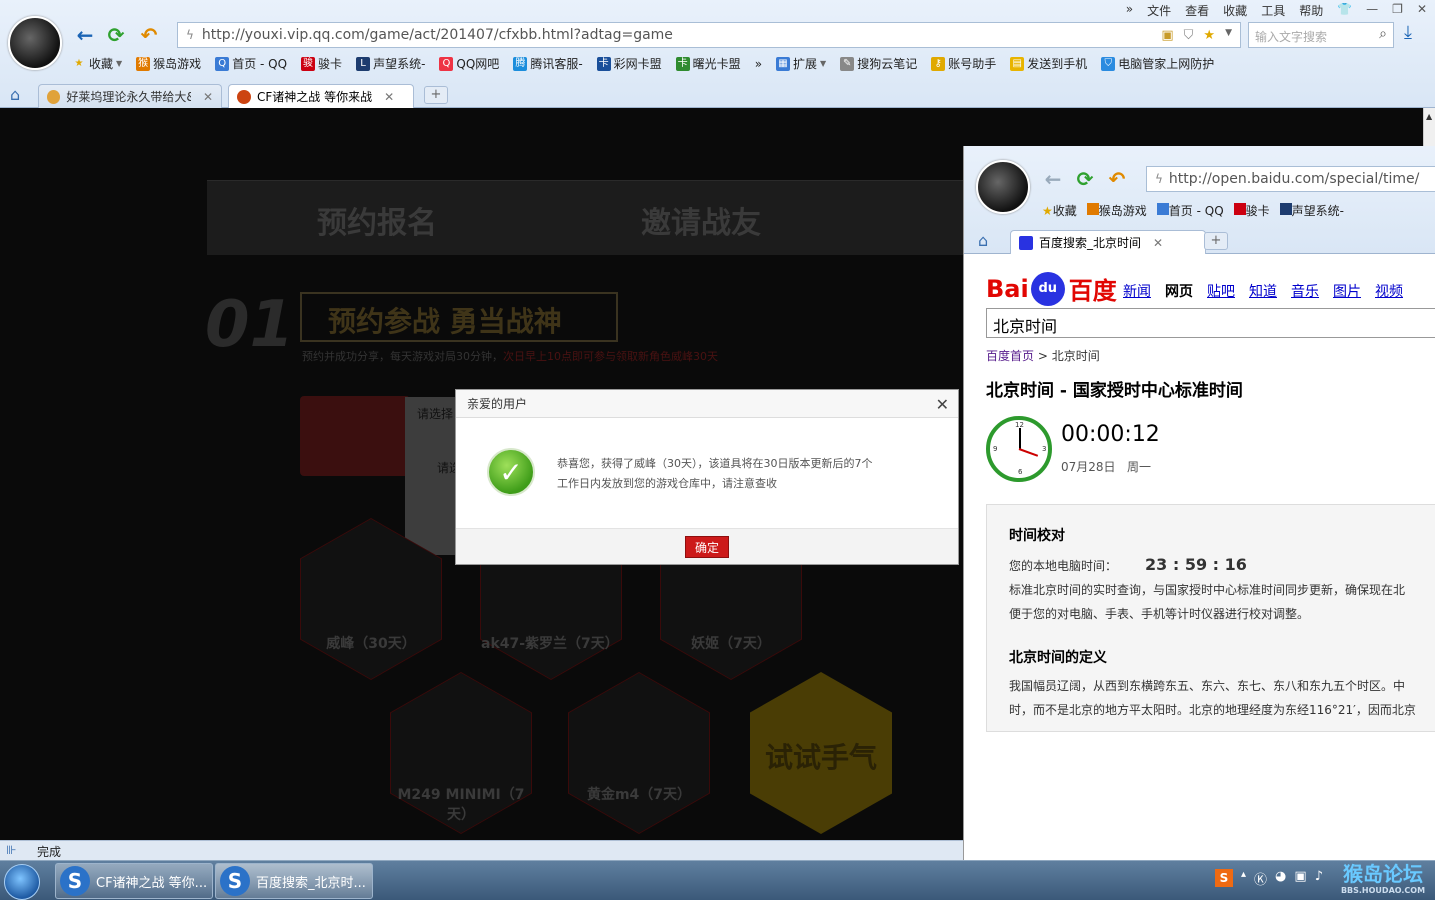  What do you see at coordinates (1137, 291) in the screenshot?
I see `nav-news: 新闻` at bounding box center [1137, 291].